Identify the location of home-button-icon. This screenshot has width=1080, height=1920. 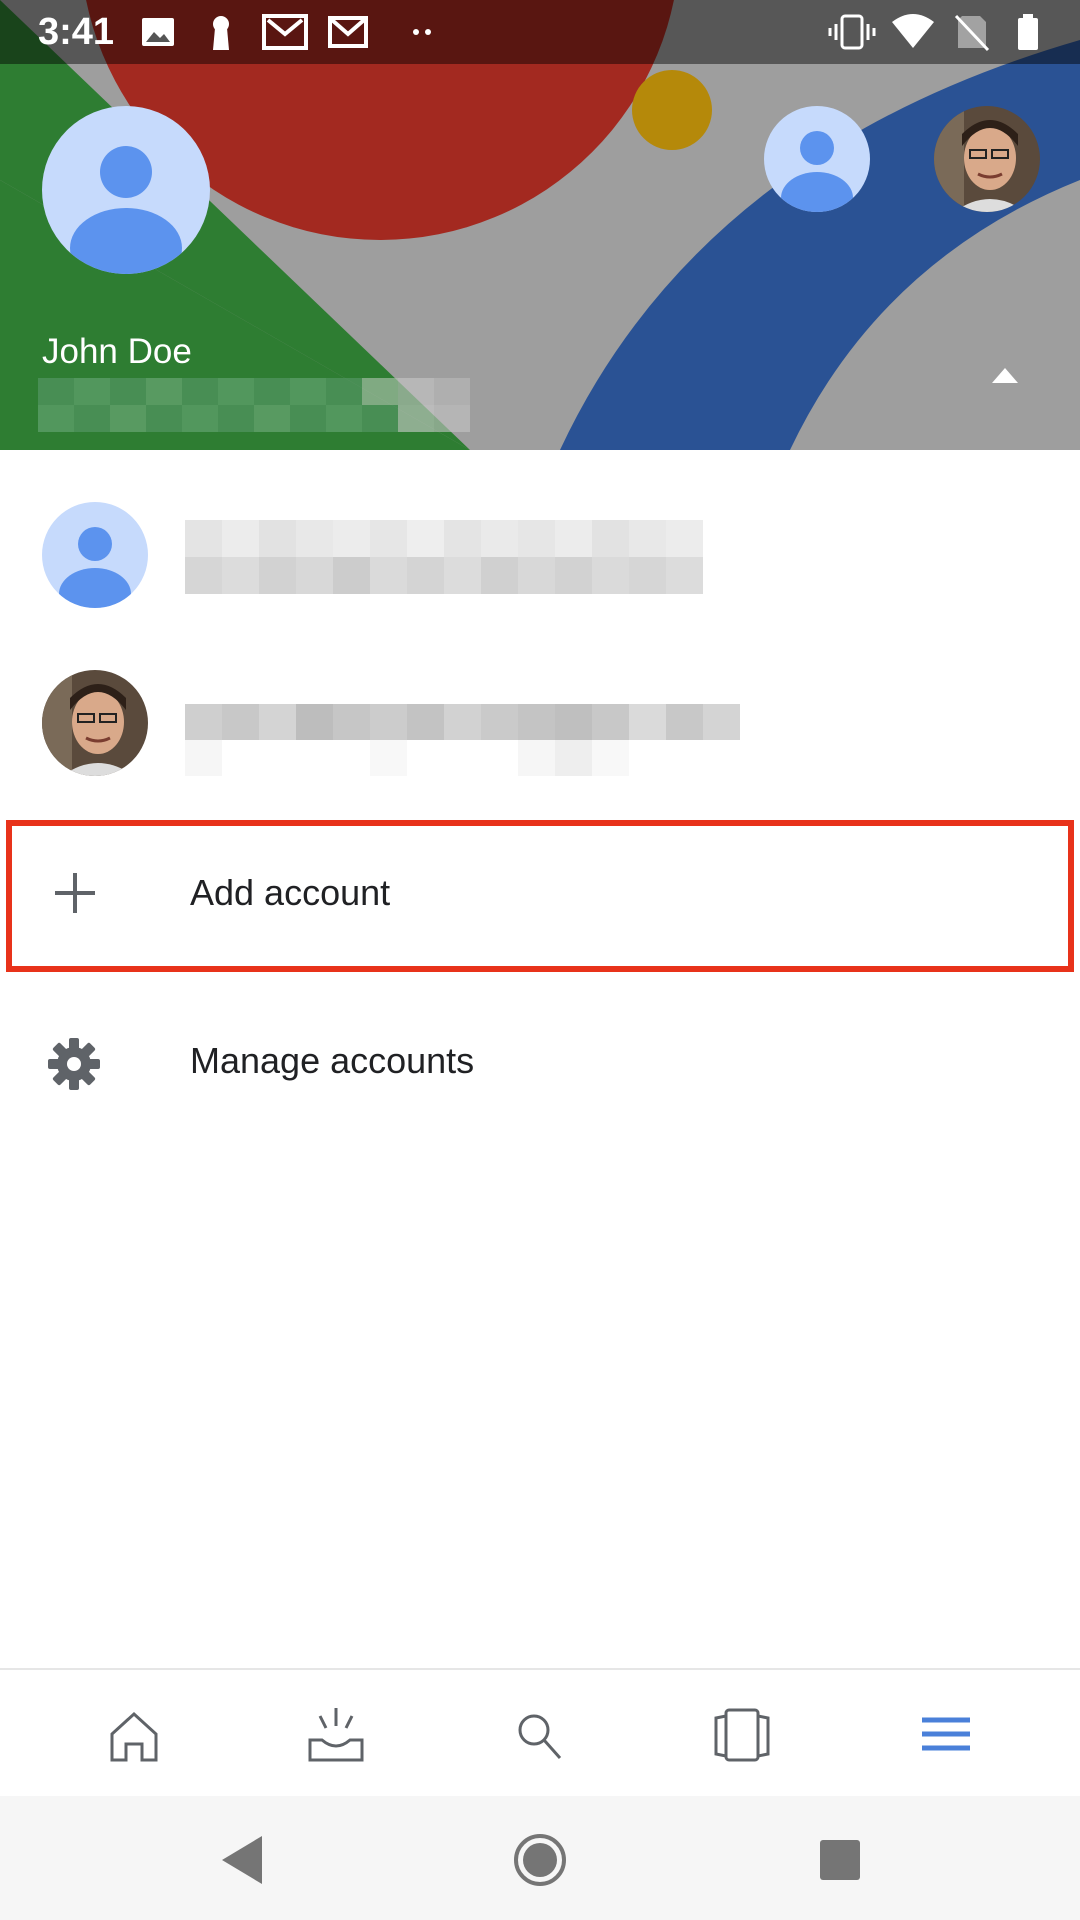
(540, 1860).